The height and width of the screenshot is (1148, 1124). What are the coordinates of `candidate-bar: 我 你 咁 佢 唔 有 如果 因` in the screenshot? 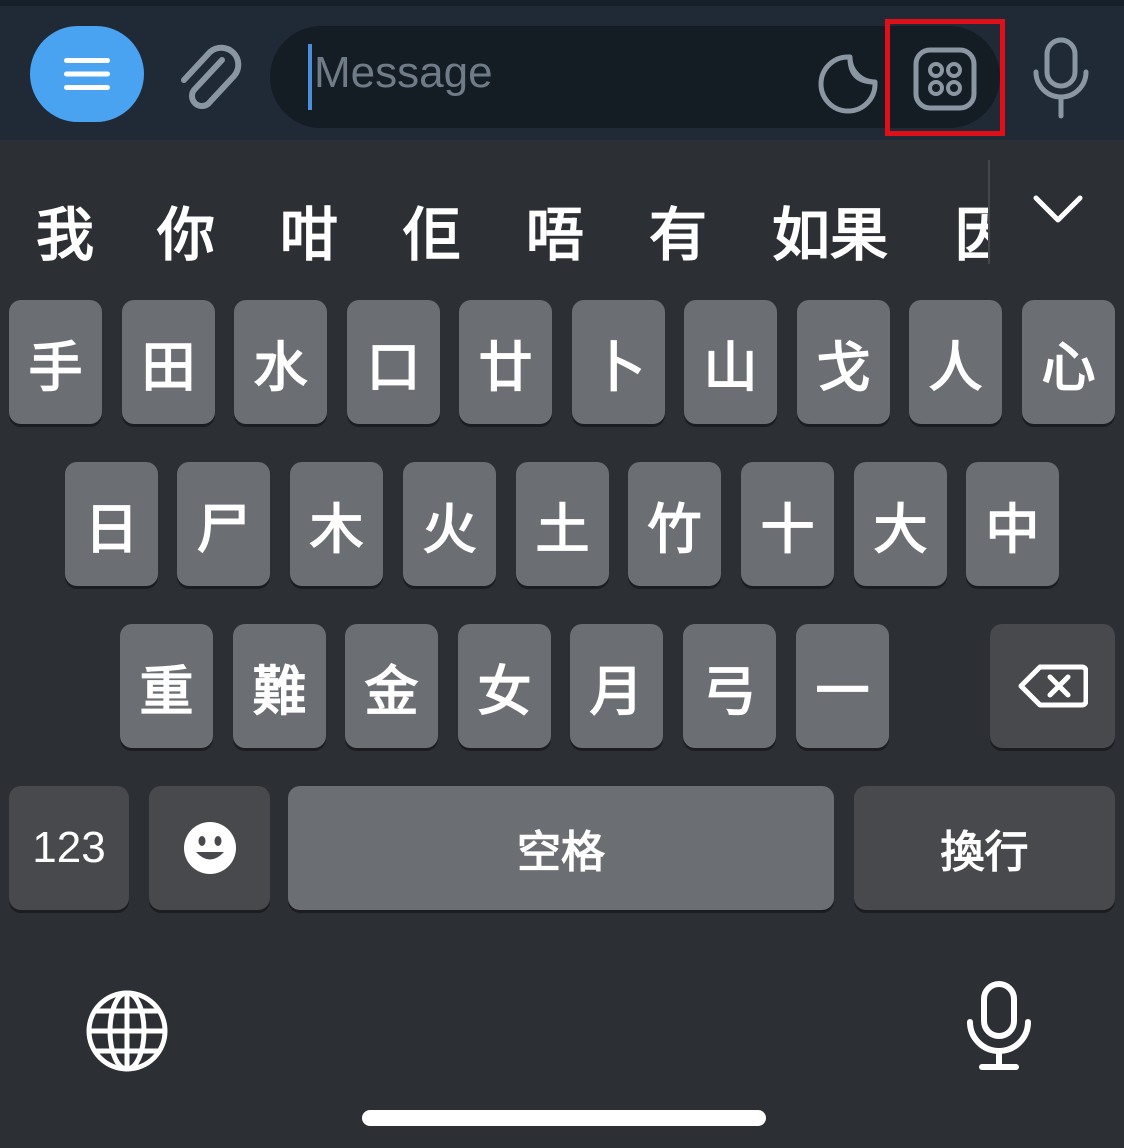 It's located at (562, 215).